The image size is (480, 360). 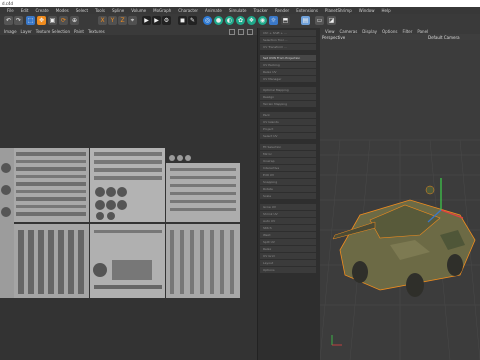 I want to click on world-icon: ⌖, so click(x=132, y=20).